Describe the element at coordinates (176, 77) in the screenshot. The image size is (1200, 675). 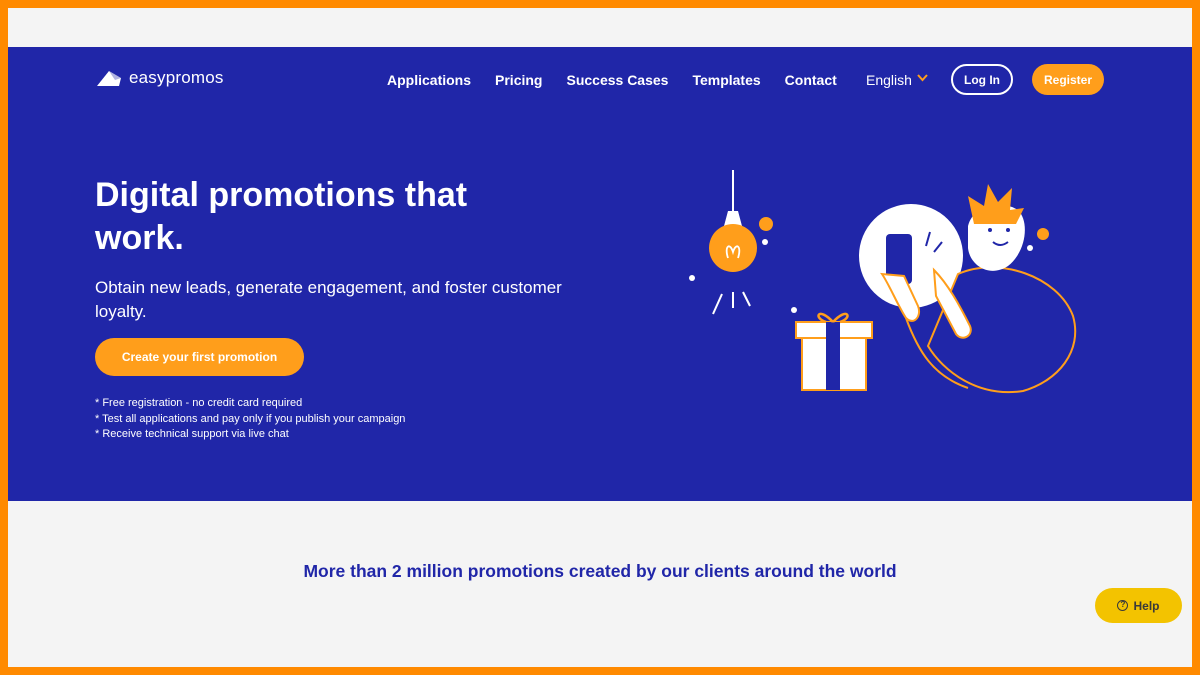
I see `brand-name: easypromos` at that location.